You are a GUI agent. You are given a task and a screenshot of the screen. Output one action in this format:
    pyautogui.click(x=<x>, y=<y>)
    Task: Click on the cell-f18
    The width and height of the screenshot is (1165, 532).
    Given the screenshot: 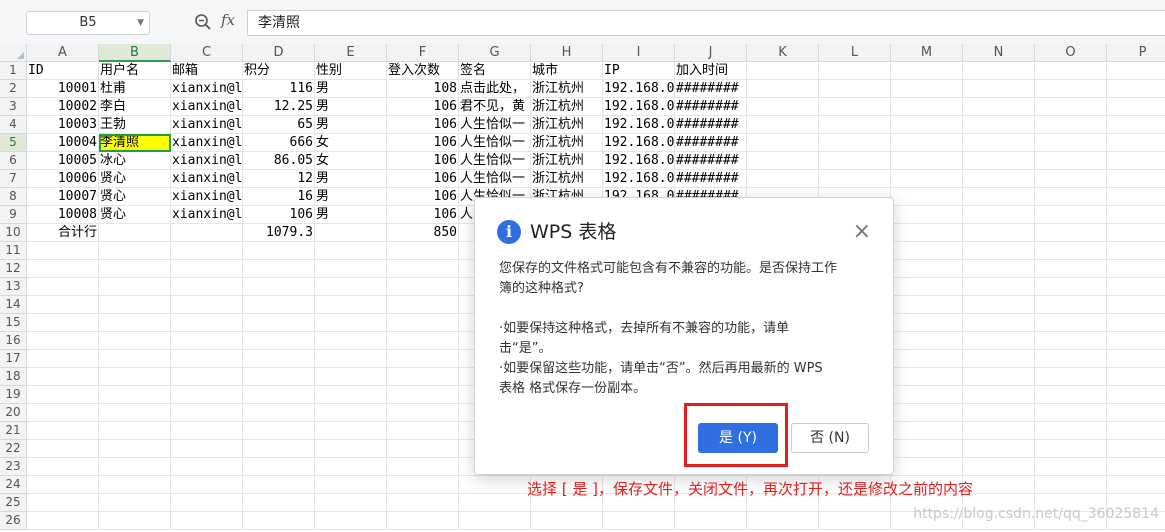 What is the action you would take?
    pyautogui.click(x=423, y=377)
    